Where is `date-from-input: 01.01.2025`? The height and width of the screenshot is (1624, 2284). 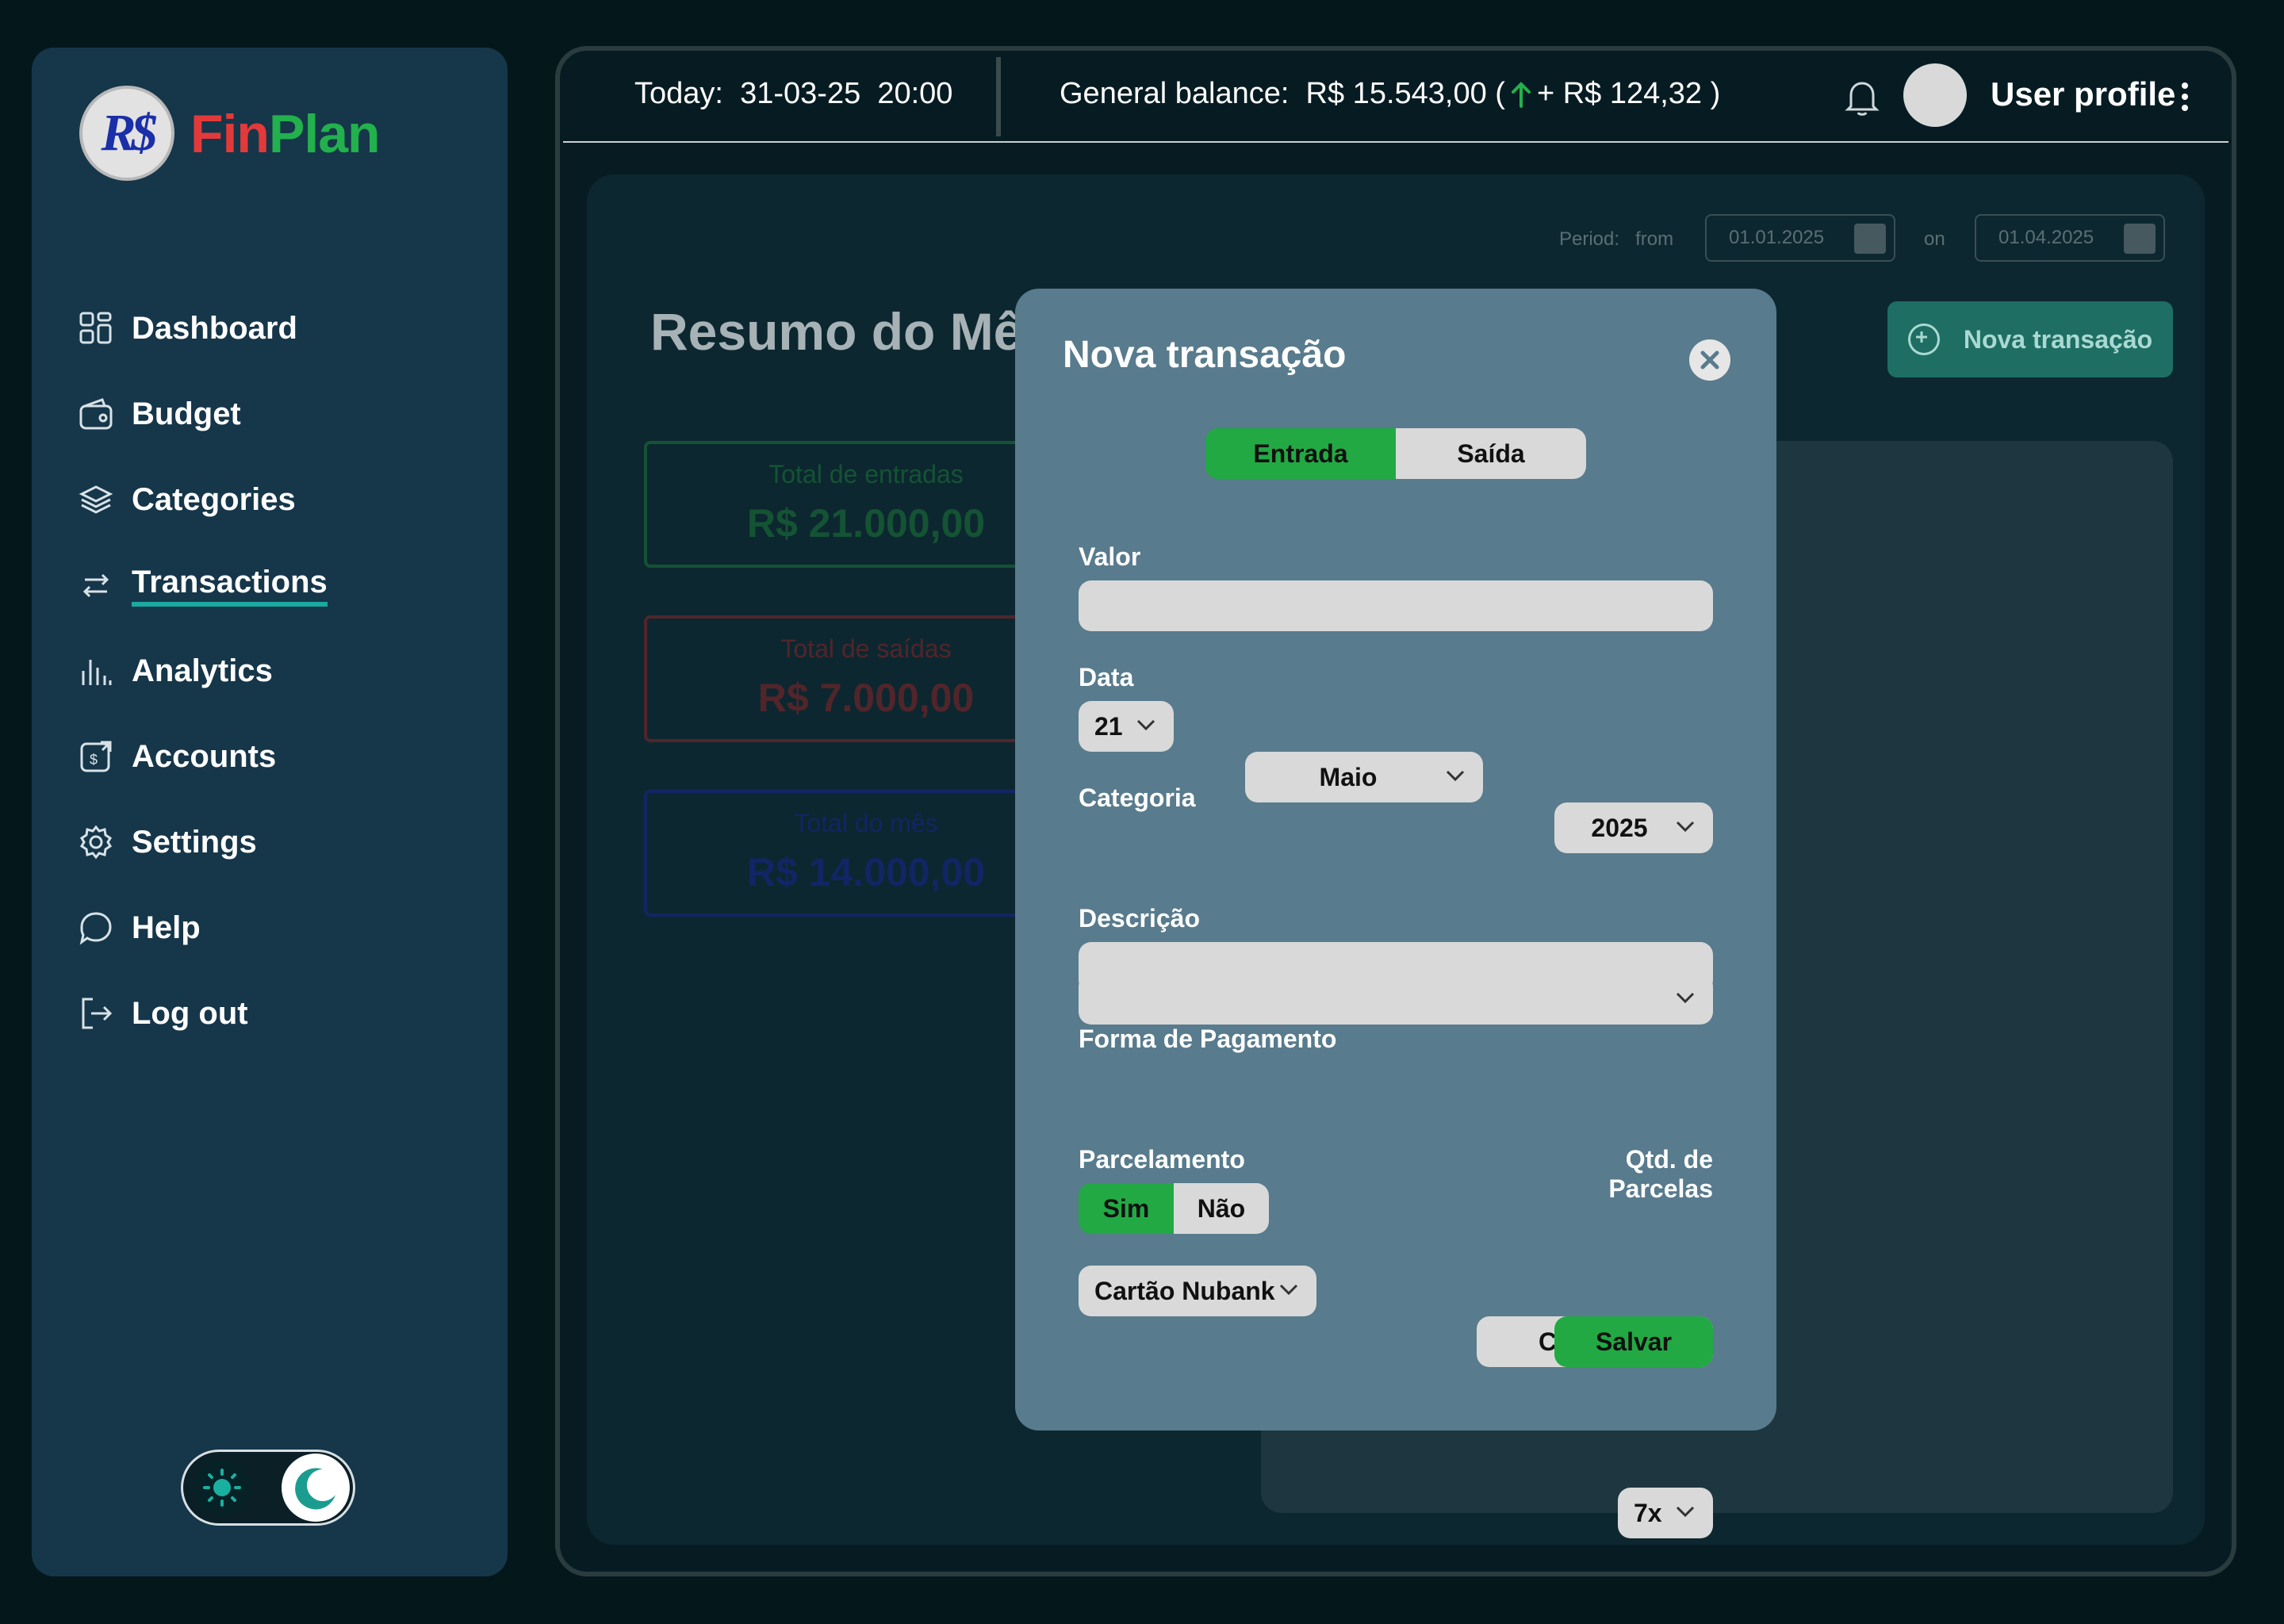
date-from-input: 01.01.2025 is located at coordinates (1800, 238).